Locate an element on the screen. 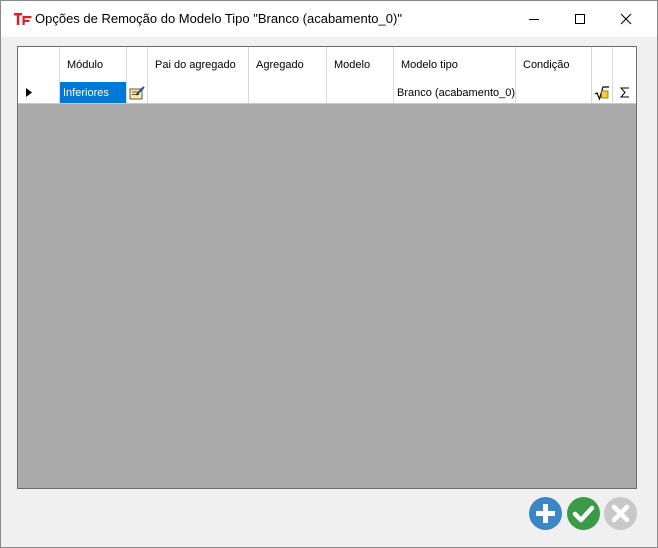  cell-pai-do-agregado is located at coordinates (198, 92).